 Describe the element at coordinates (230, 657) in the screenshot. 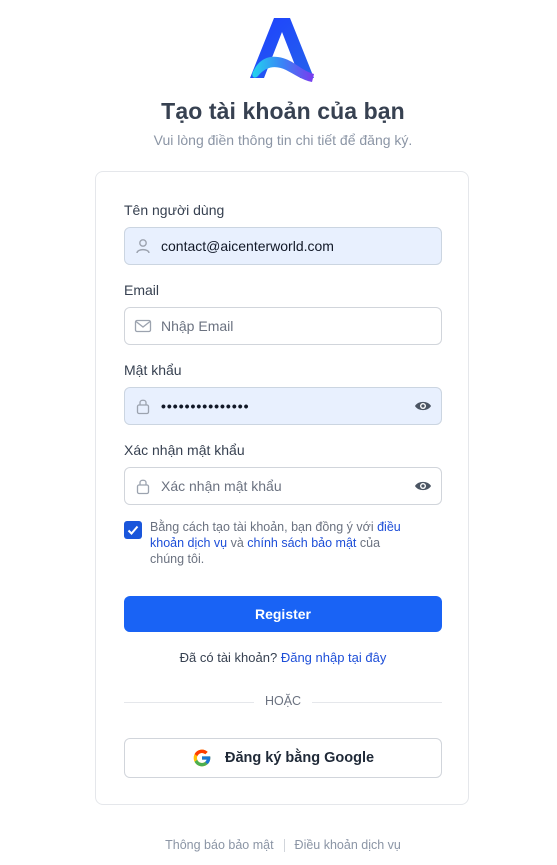

I see `login-prompt: Đã có tài khoản?` at that location.